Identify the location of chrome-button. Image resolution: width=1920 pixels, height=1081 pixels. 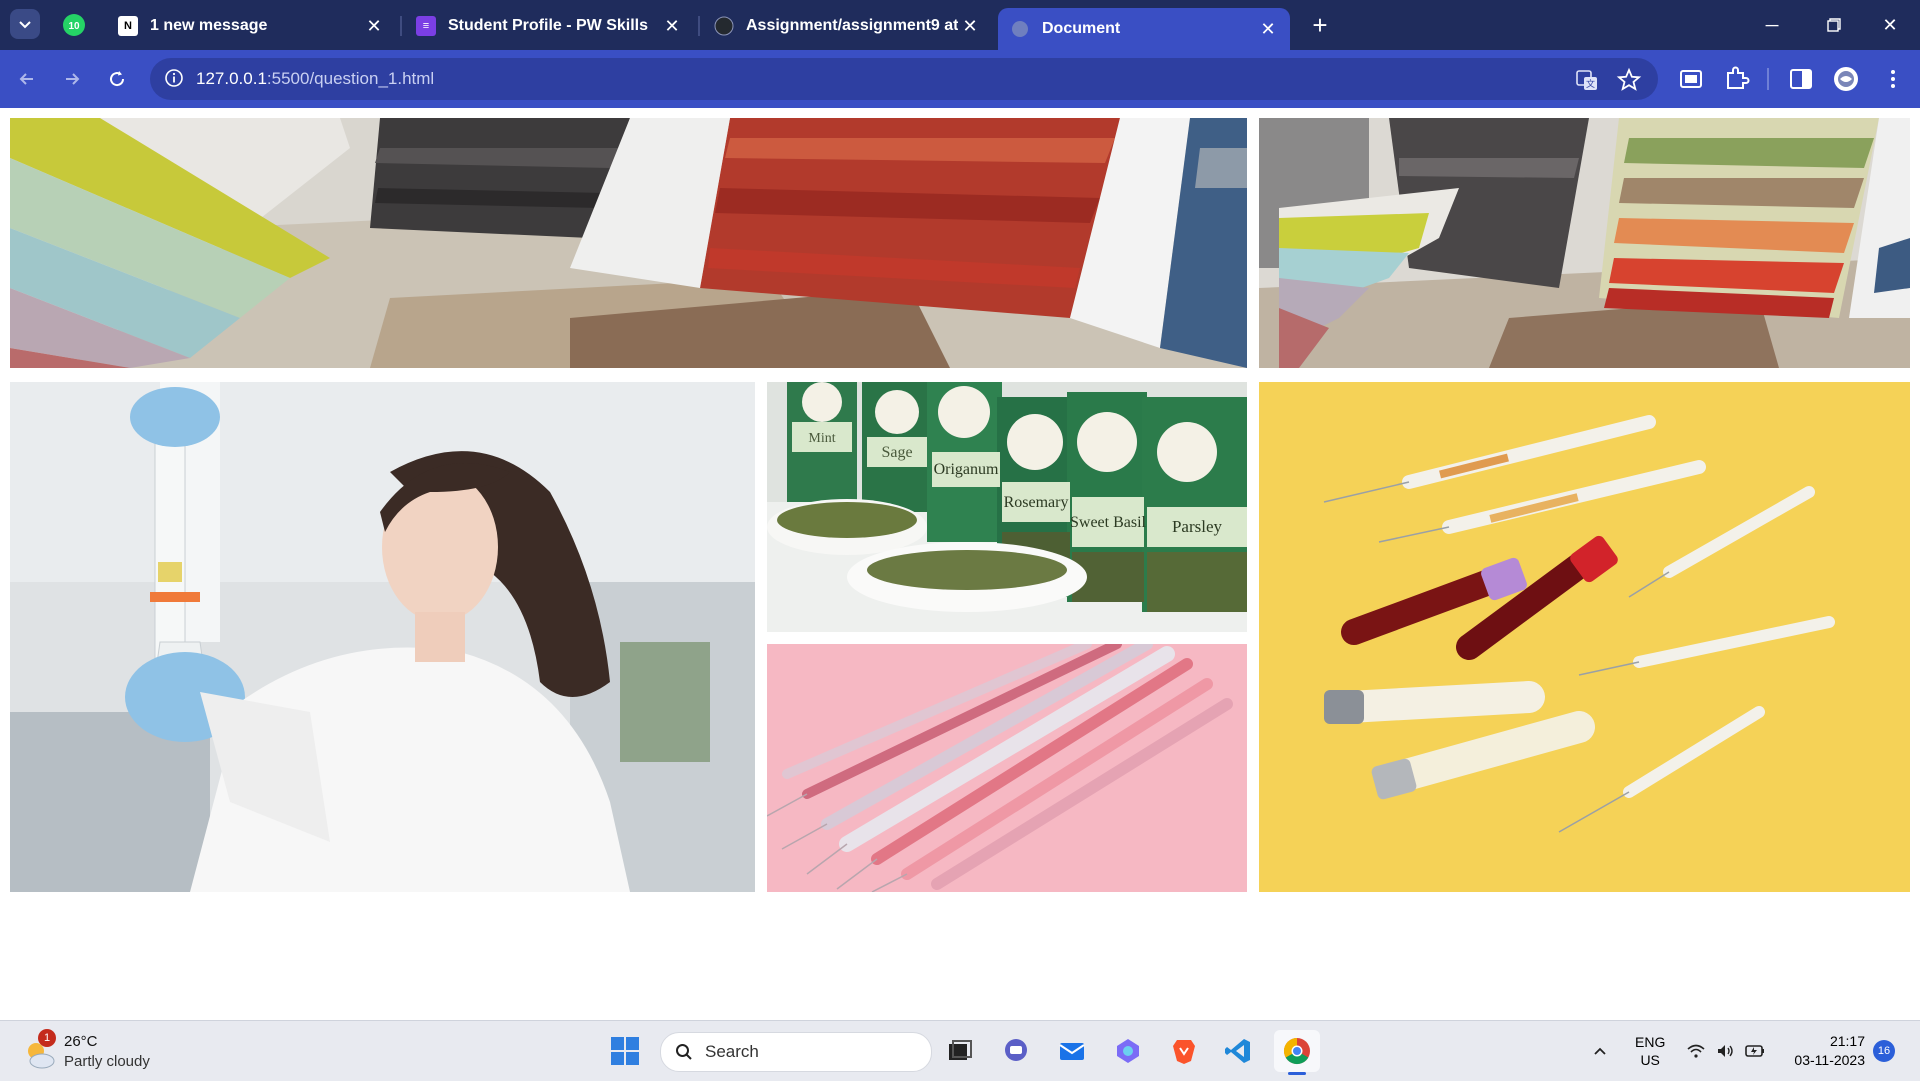
(1297, 1052).